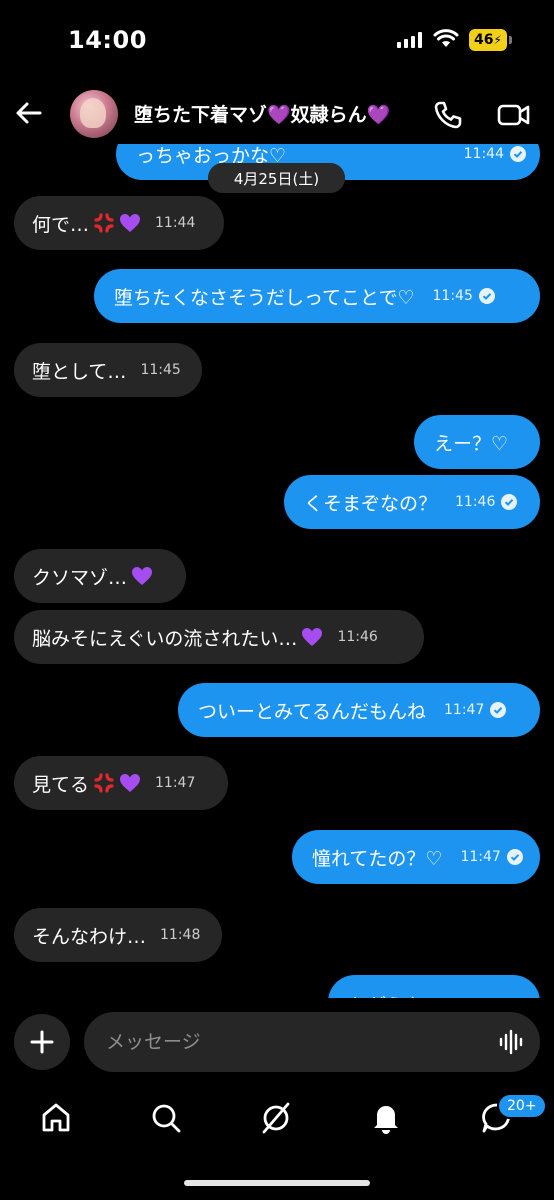 The width and height of the screenshot is (554, 1200). Describe the element at coordinates (276, 178) in the screenshot. I see `date-separator: 4月25日(土)` at that location.